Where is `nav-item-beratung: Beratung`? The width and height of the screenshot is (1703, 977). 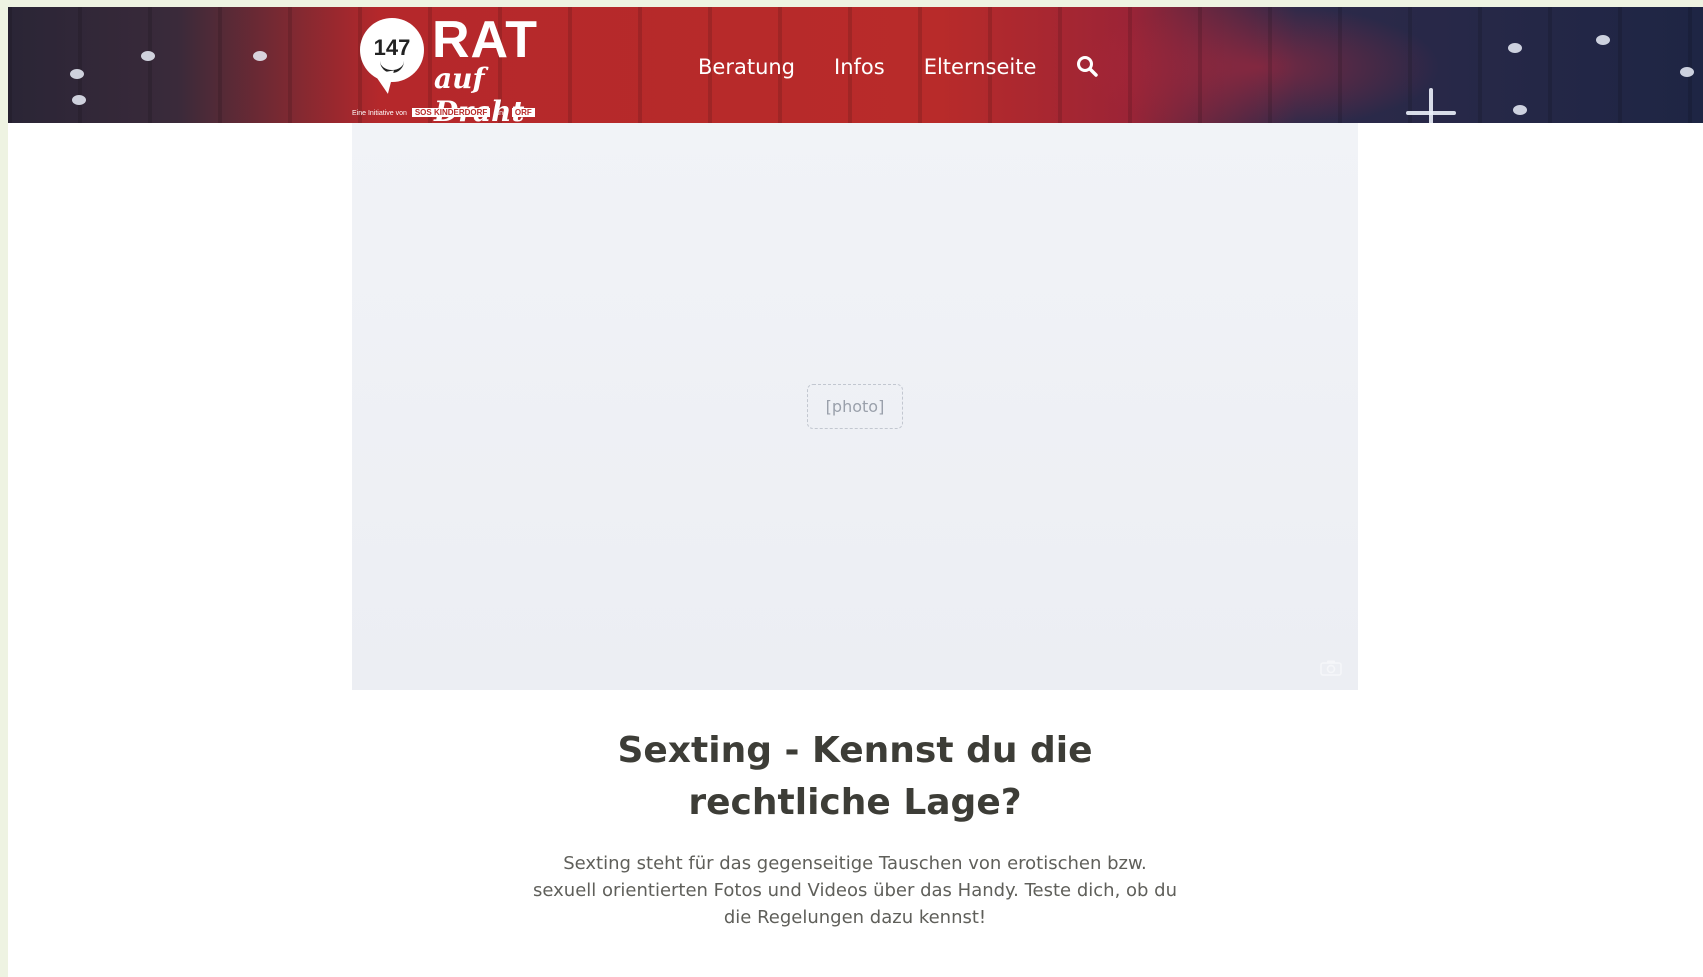 nav-item-beratung: Beratung is located at coordinates (746, 67).